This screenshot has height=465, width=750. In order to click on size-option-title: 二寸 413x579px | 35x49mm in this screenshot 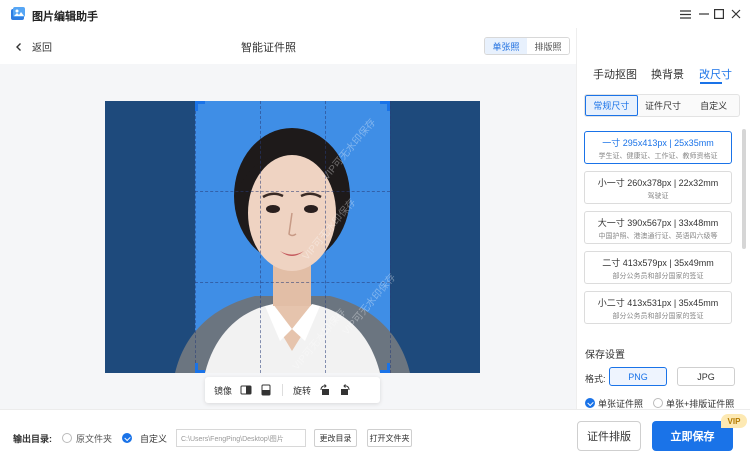, I will do `click(658, 263)`.